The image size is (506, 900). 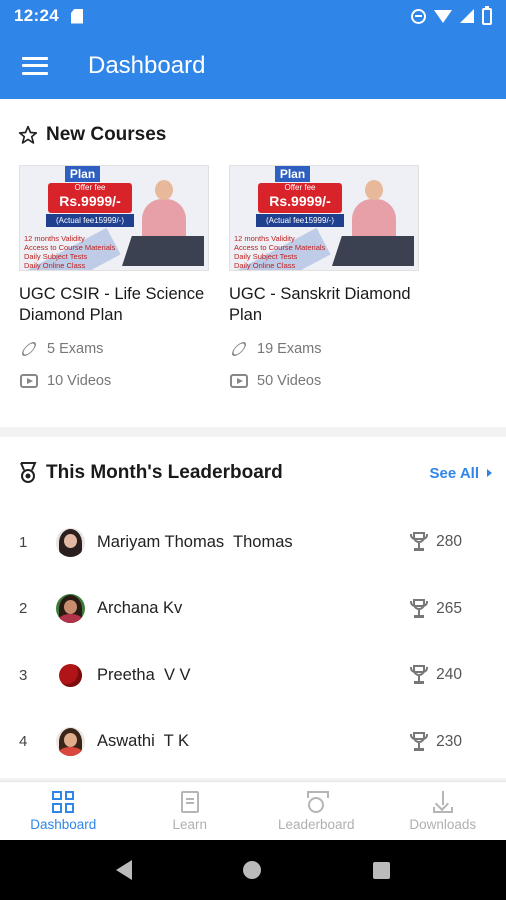 I want to click on course-exams: 5 Exams, so click(x=114, y=349).